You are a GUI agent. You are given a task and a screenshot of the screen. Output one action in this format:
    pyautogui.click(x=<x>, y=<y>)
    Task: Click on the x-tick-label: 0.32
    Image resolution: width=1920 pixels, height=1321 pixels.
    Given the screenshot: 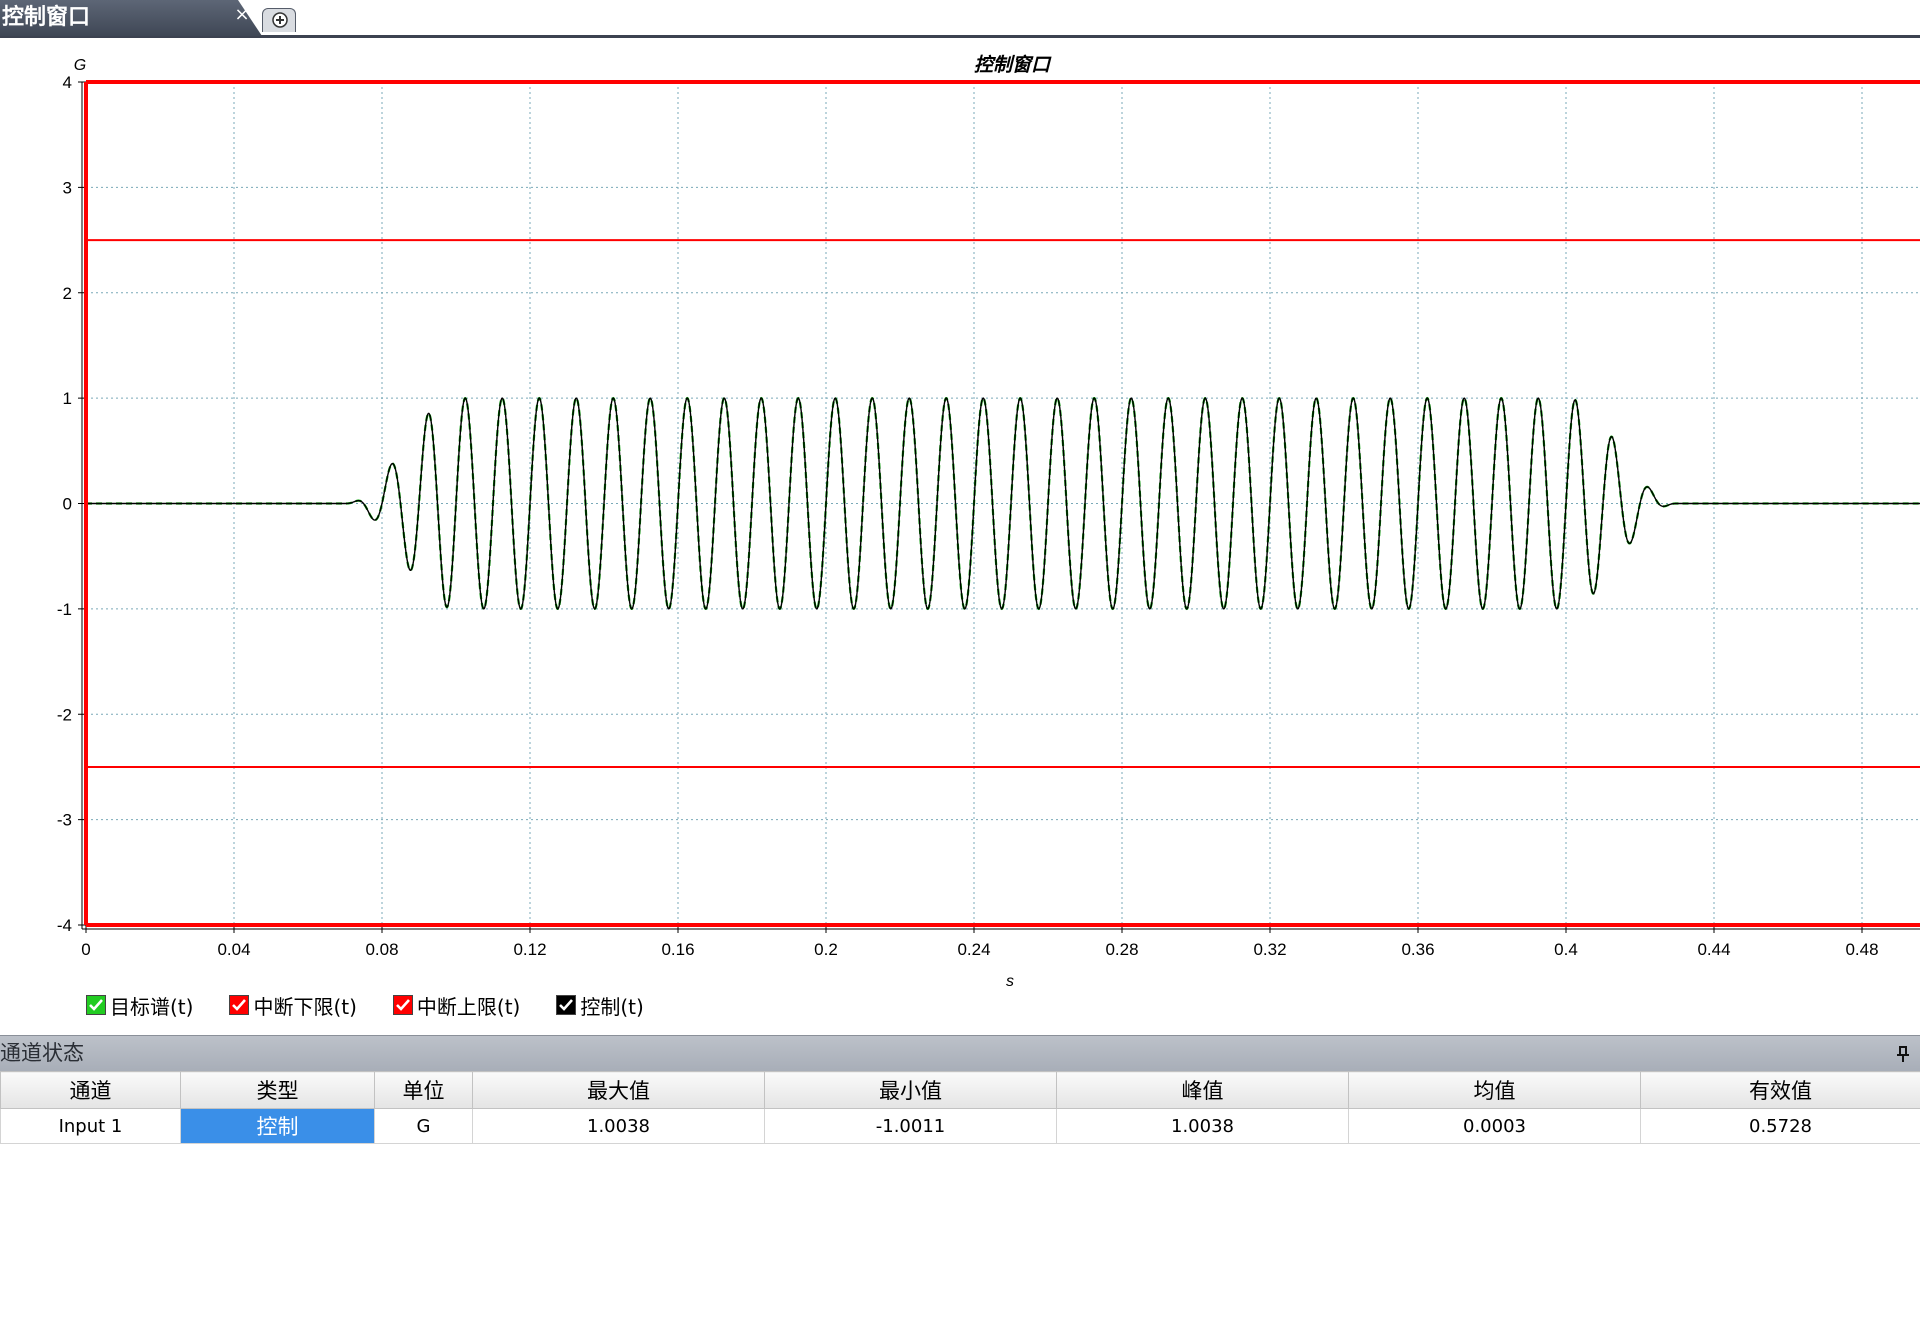 What is the action you would take?
    pyautogui.click(x=1269, y=949)
    